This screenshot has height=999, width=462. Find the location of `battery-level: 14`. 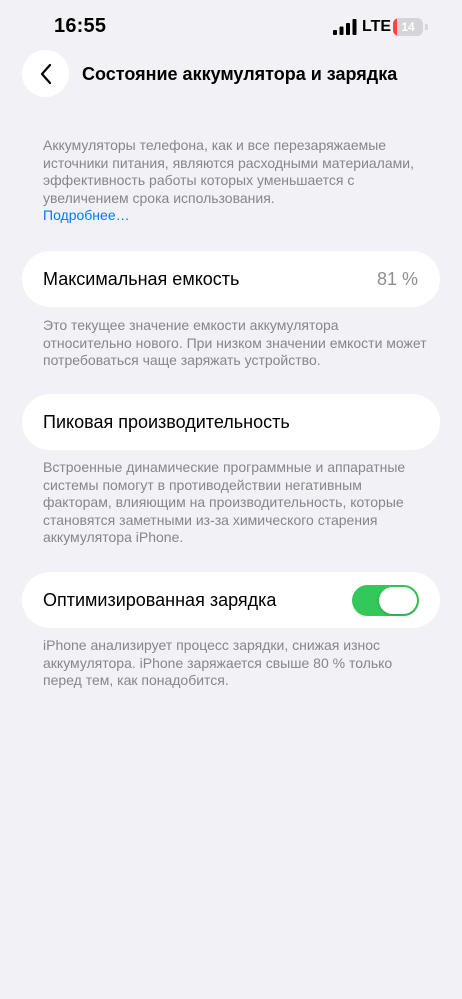

battery-level: 14 is located at coordinates (408, 27).